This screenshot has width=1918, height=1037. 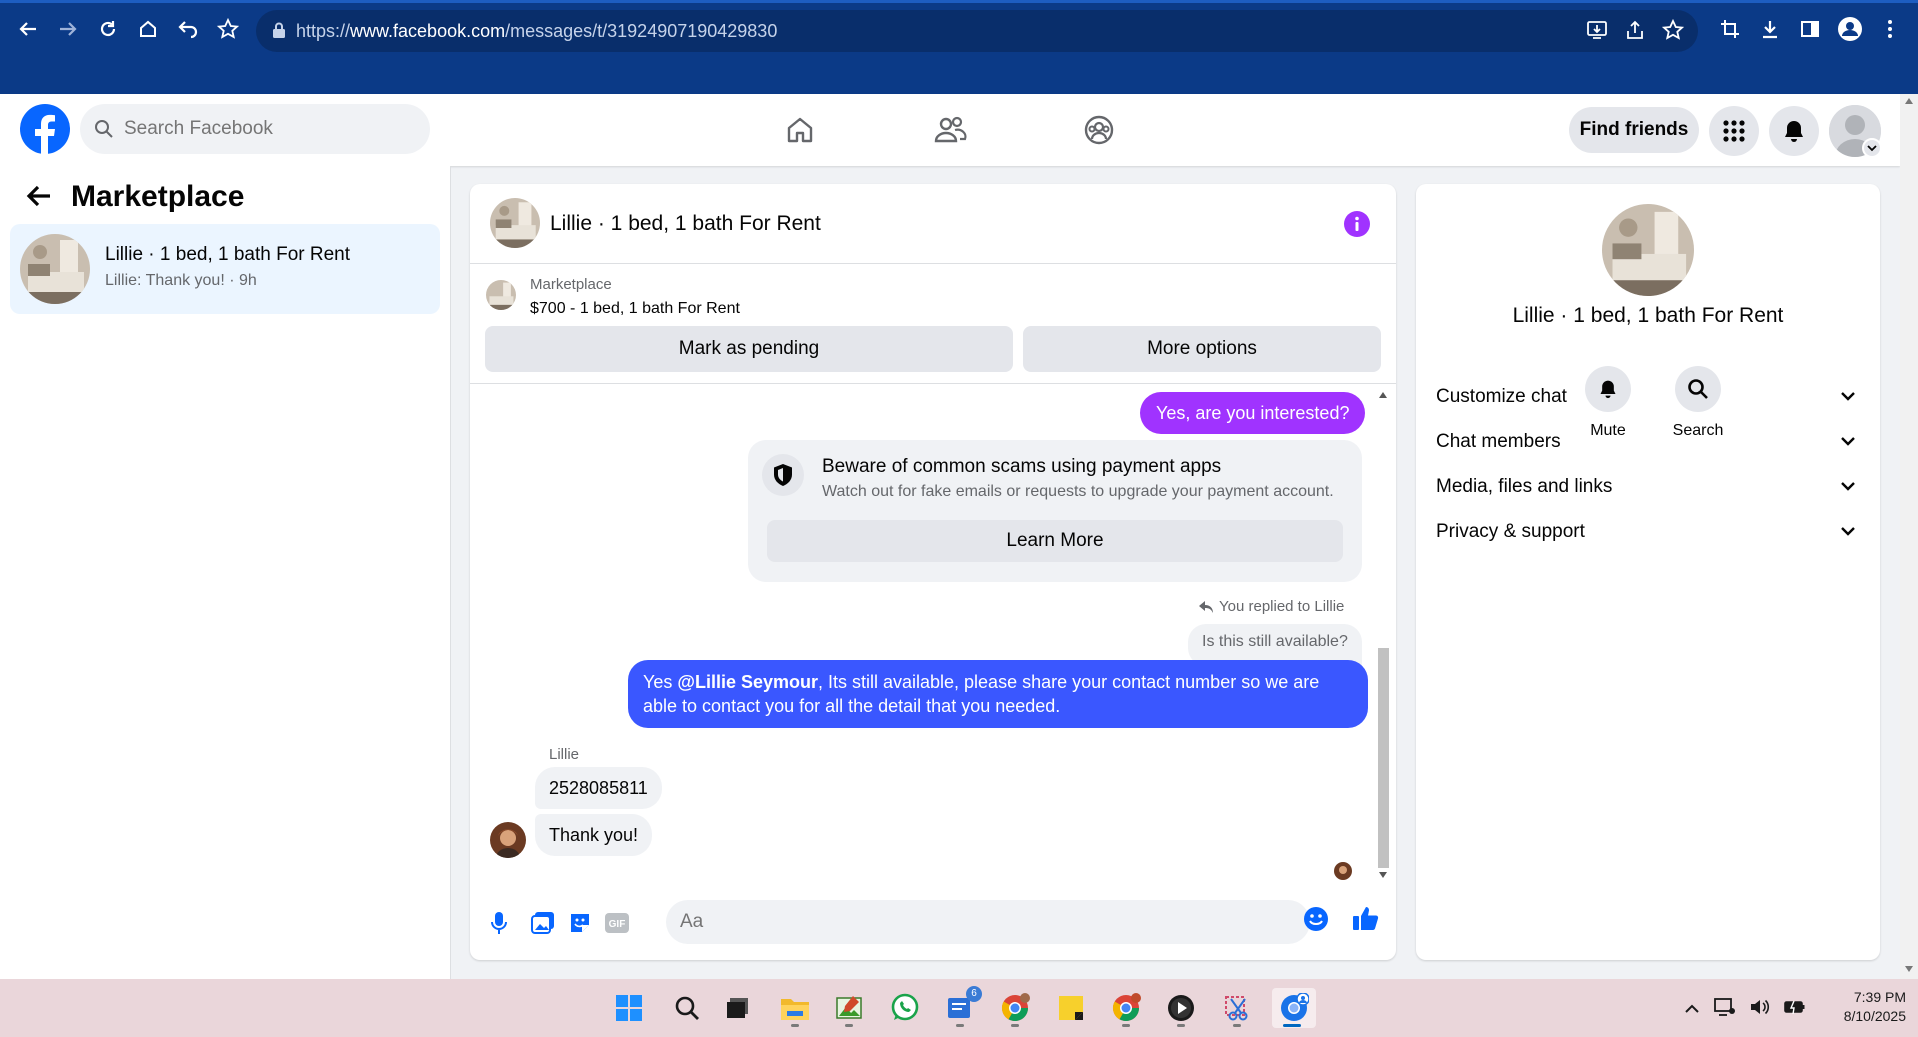 I want to click on message-scrollbar-thumb, so click(x=1383, y=758).